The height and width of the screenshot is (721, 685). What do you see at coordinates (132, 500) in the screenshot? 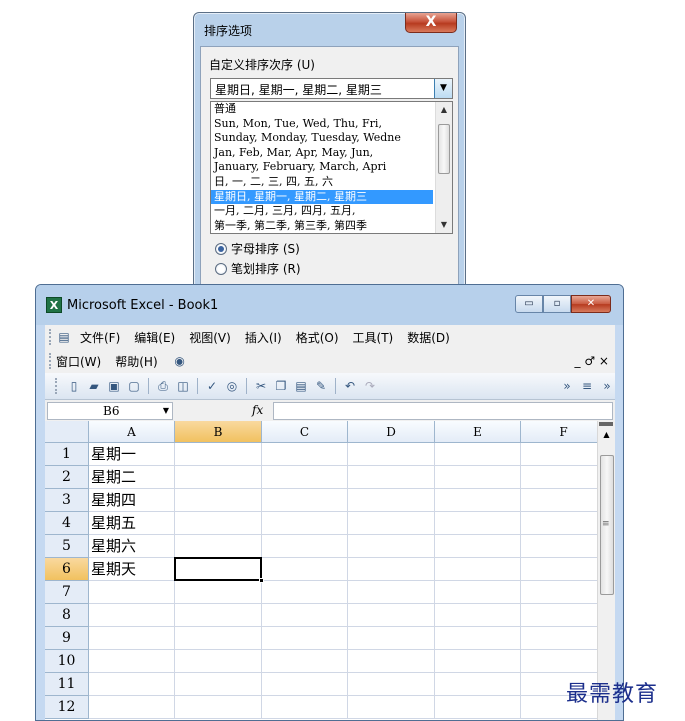
I see `cell: 星期四` at bounding box center [132, 500].